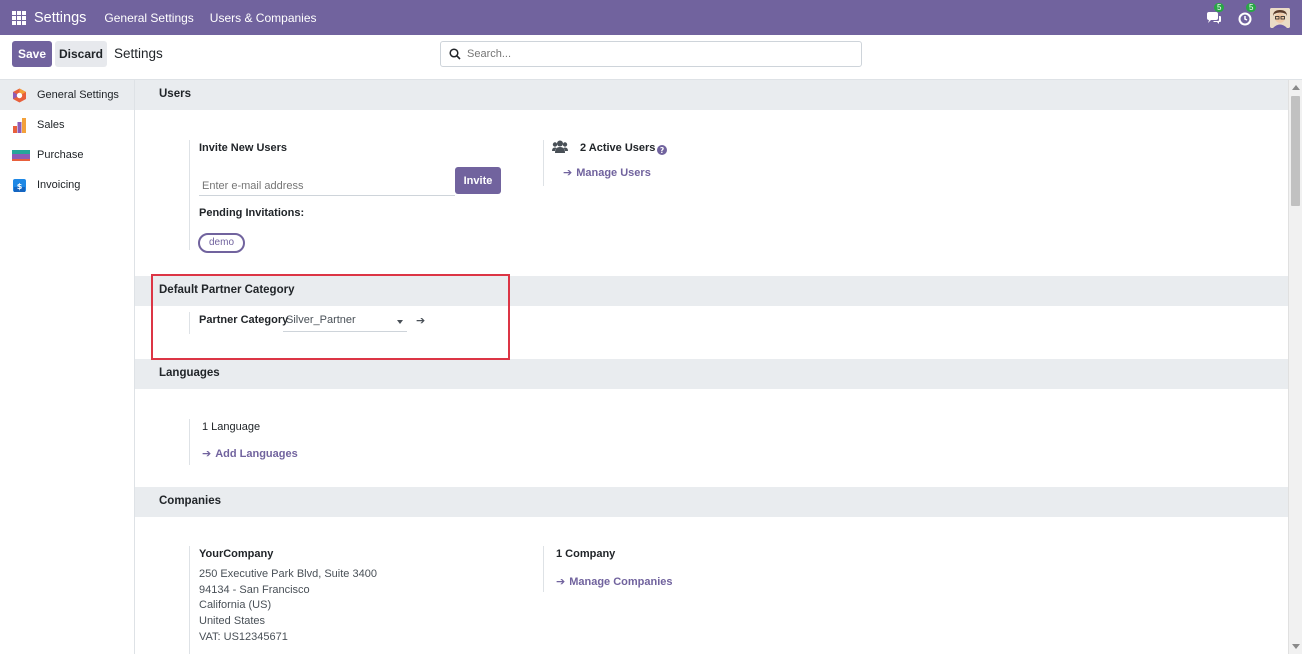  I want to click on add-languages-label: Add Languages, so click(256, 454).